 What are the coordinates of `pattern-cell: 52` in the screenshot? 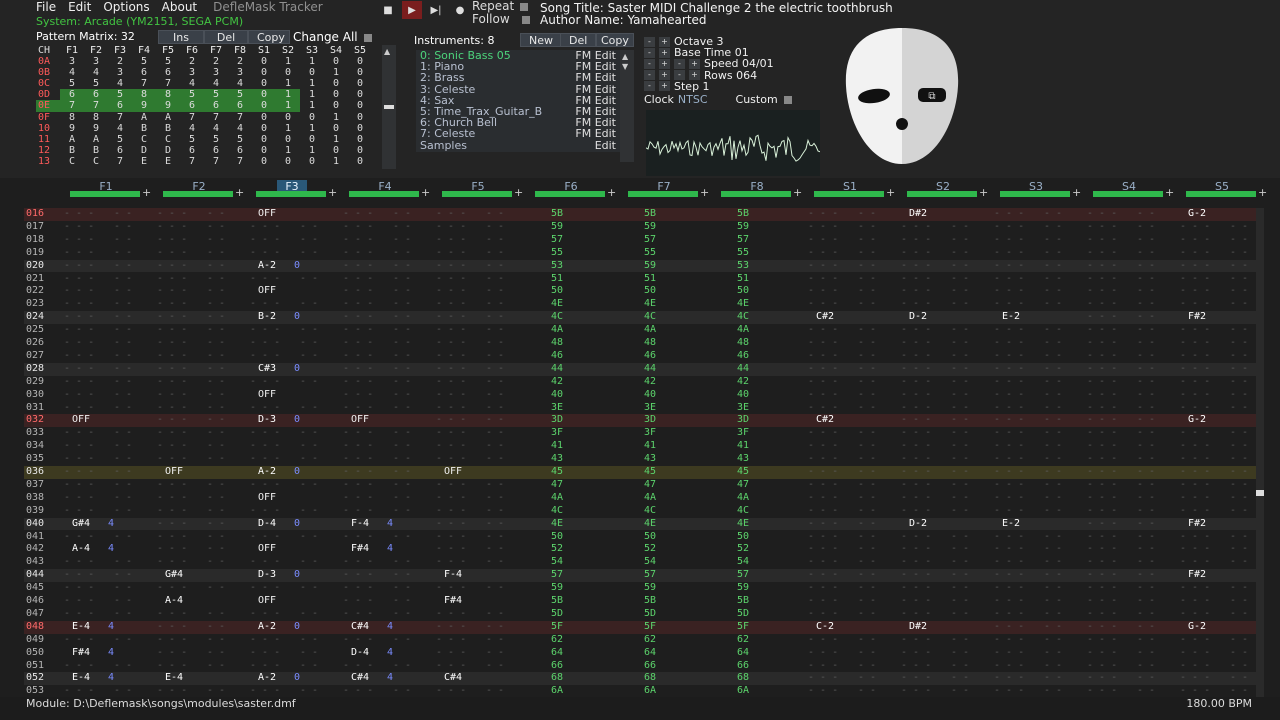 It's located at (571, 549).